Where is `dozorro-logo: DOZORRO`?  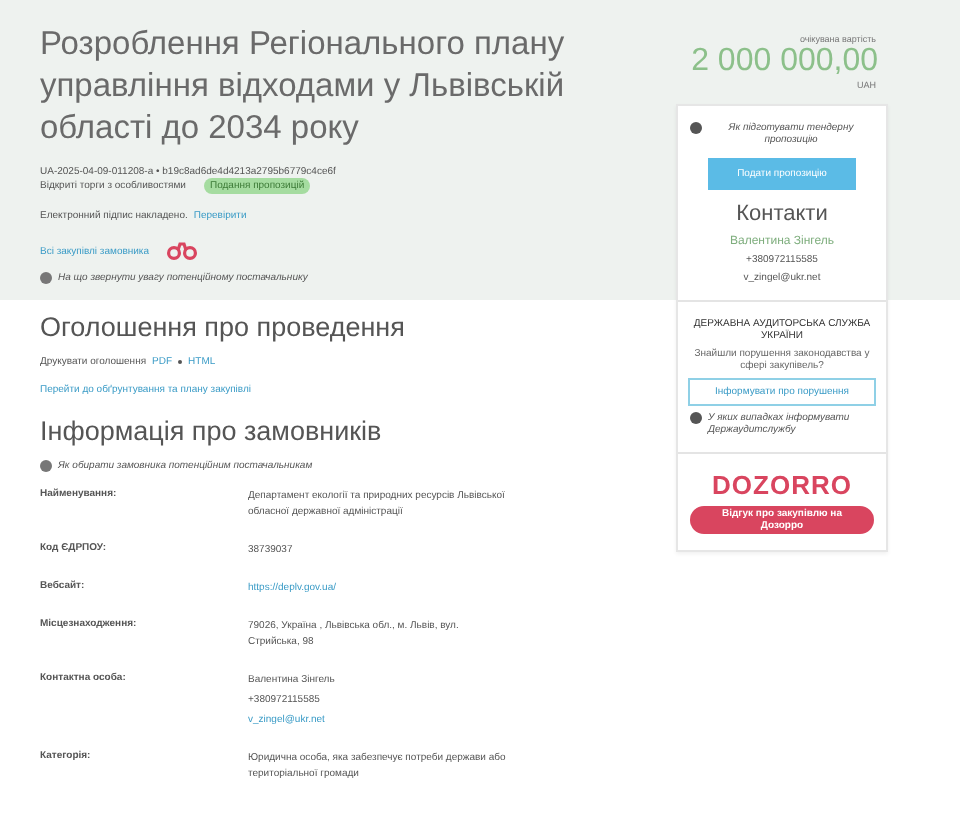 dozorro-logo: DOZORRO is located at coordinates (782, 485).